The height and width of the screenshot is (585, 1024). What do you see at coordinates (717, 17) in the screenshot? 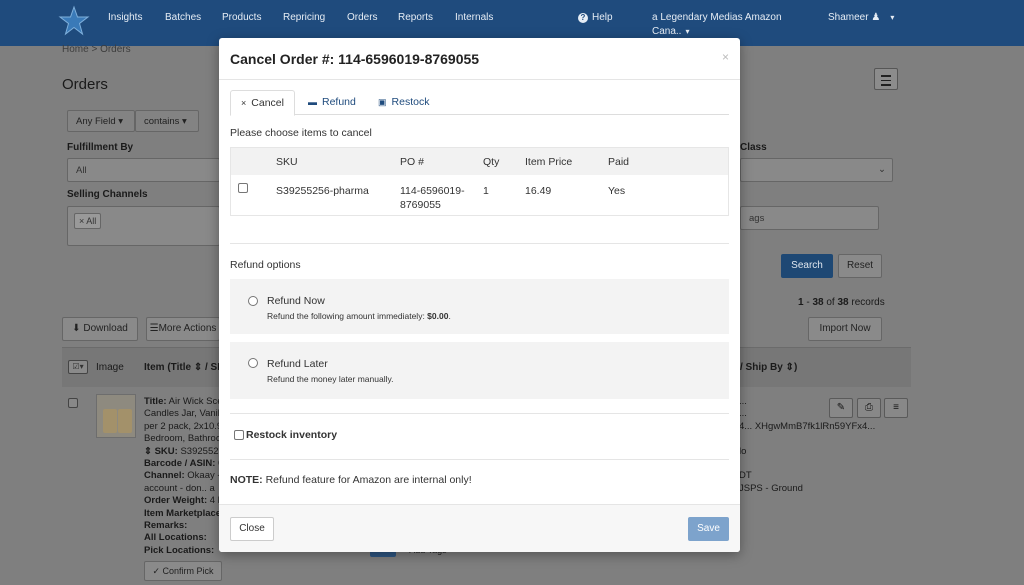
I see `account-switcher: a Legendary Medias Amazon` at bounding box center [717, 17].